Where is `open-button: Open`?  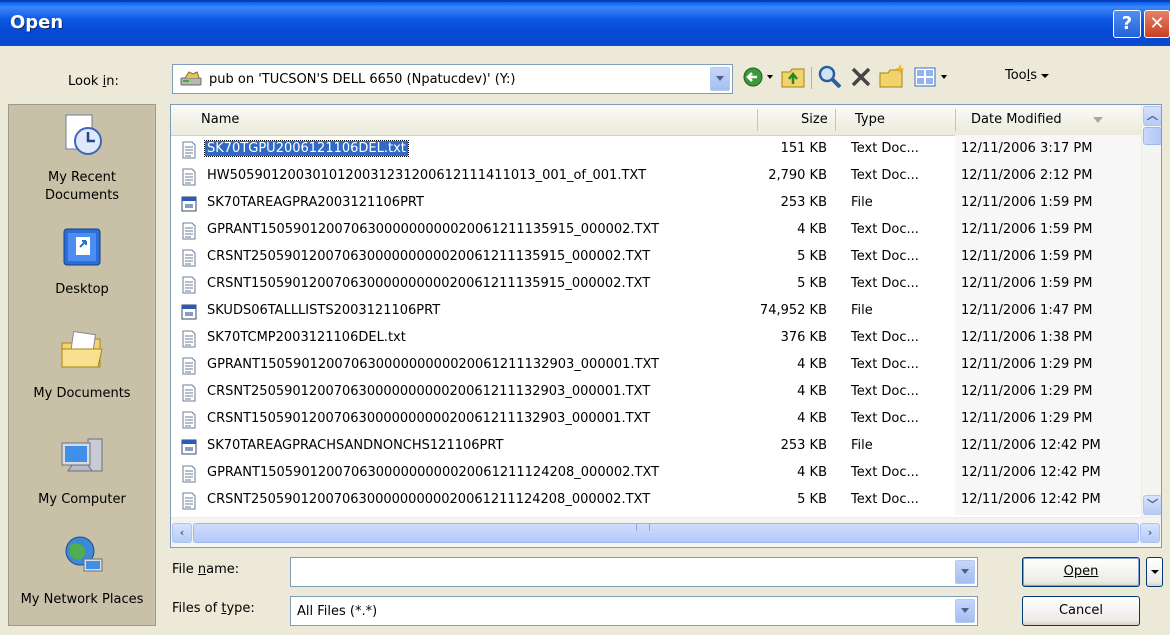
open-button: Open is located at coordinates (1081, 572).